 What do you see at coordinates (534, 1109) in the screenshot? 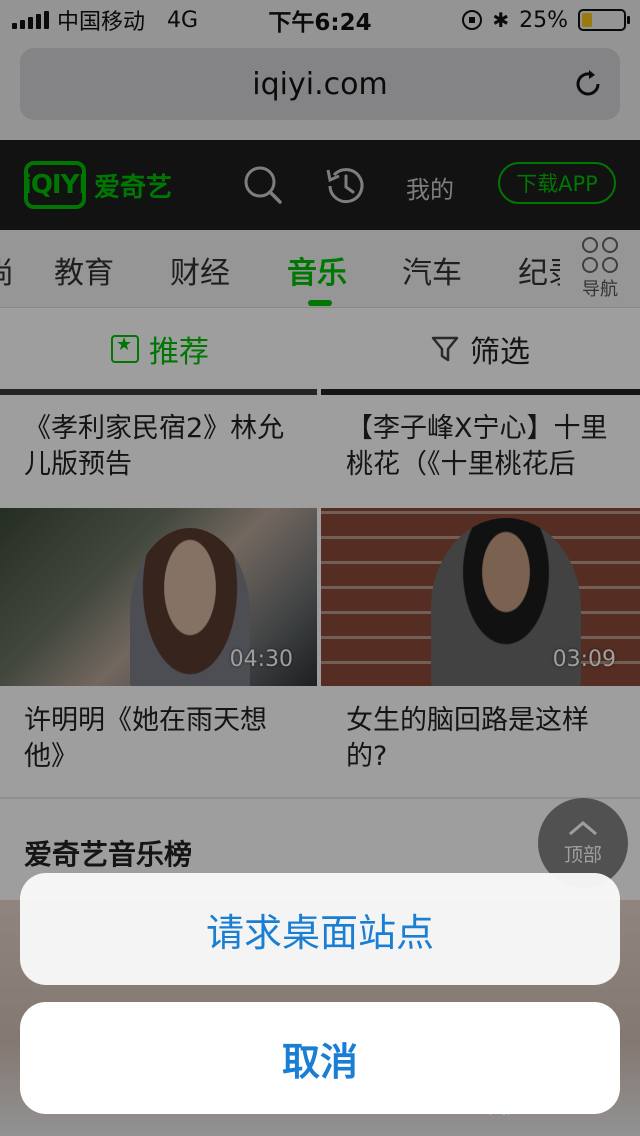
I see `watermark-subtext: jingyan.baidu.com` at bounding box center [534, 1109].